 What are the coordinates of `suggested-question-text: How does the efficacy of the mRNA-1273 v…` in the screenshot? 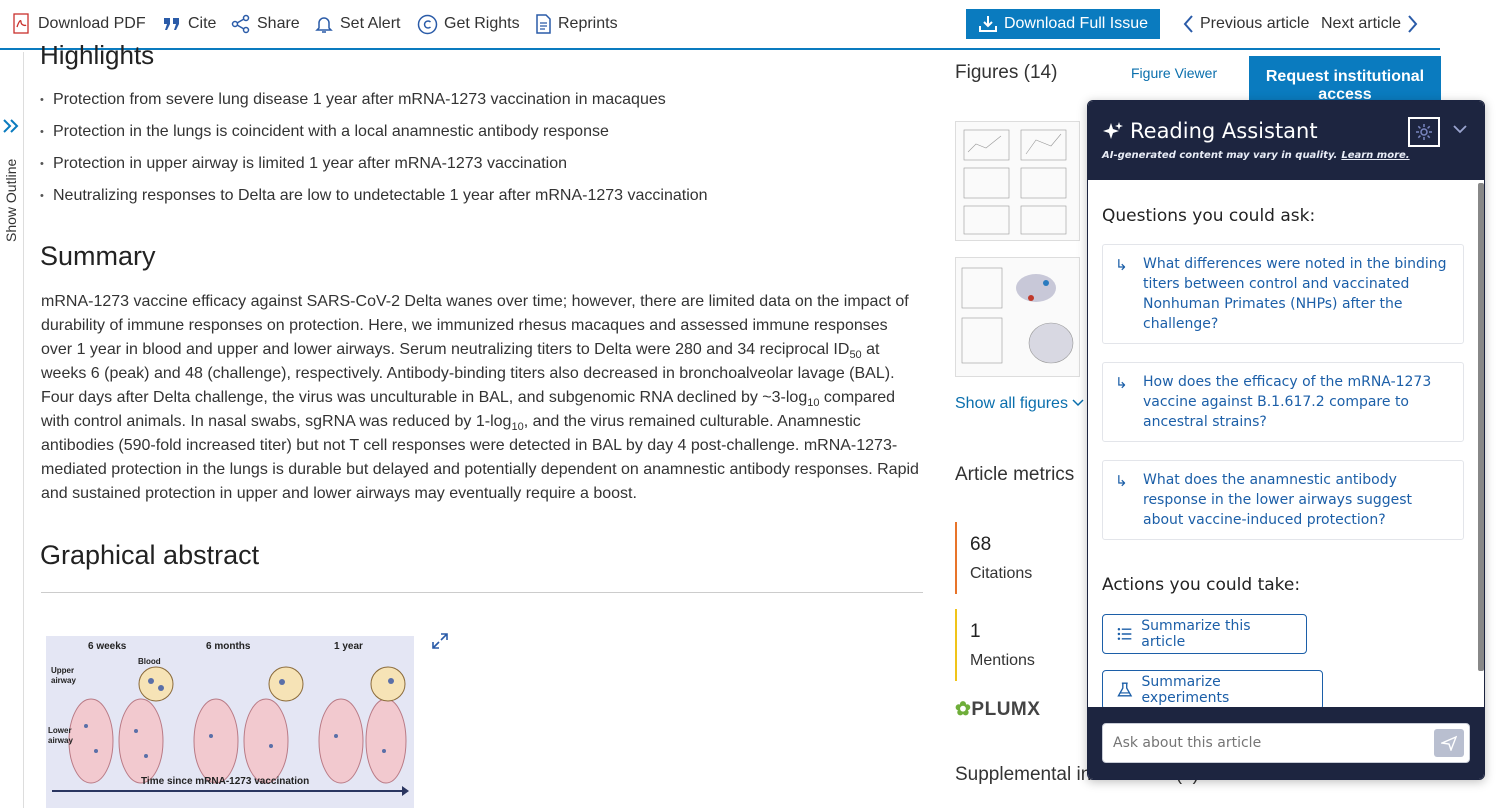 It's located at (1287, 402).